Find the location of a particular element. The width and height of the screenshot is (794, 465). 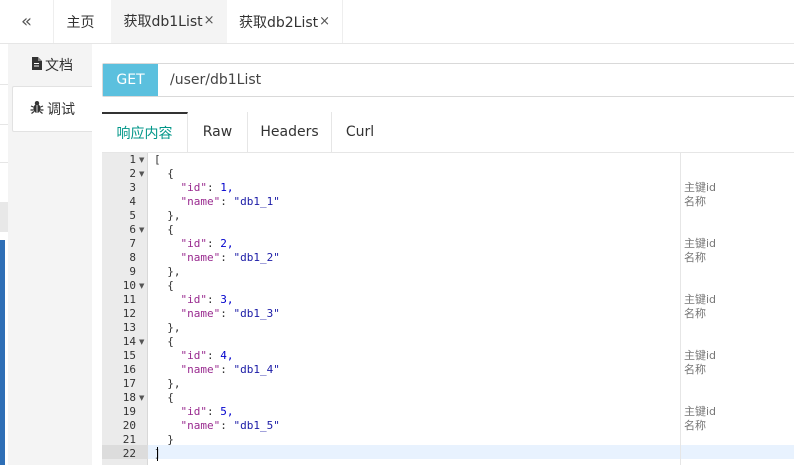

tab-response-content: 响应内容 is located at coordinates (145, 132).